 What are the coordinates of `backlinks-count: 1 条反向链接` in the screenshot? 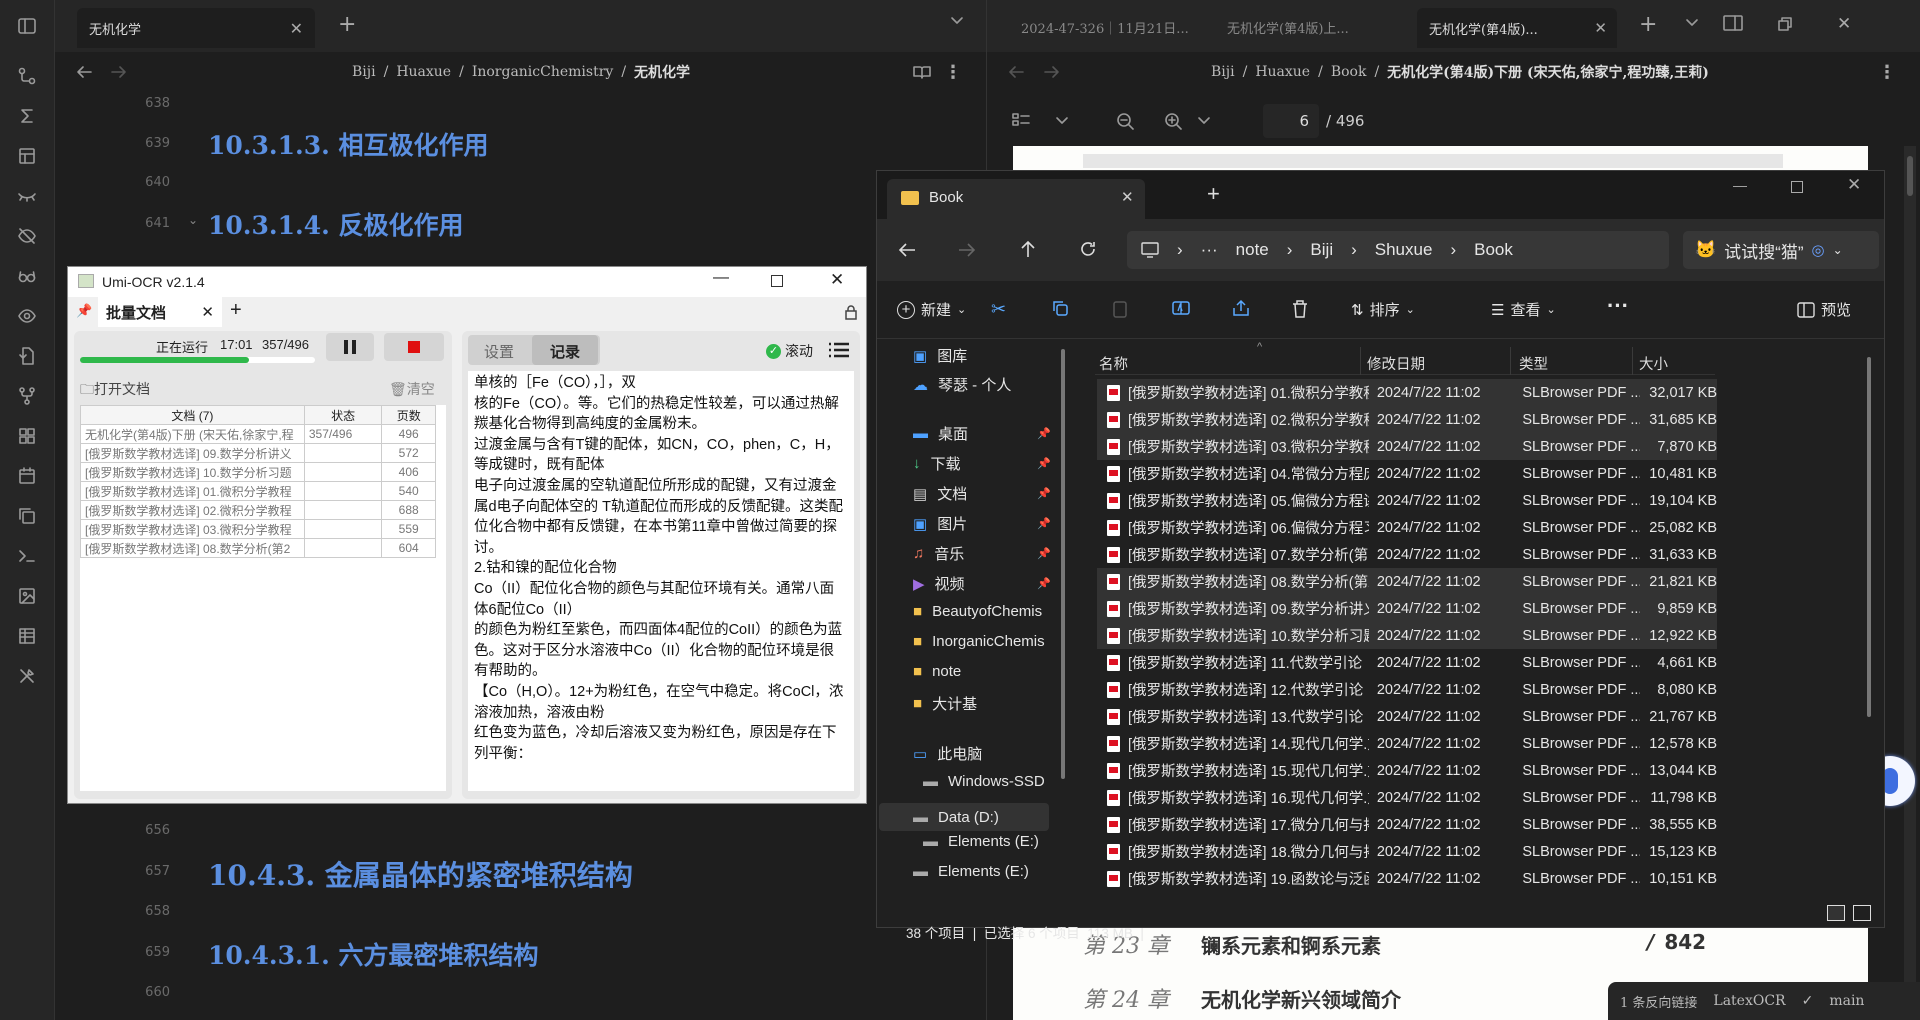 It's located at (1658, 1001).